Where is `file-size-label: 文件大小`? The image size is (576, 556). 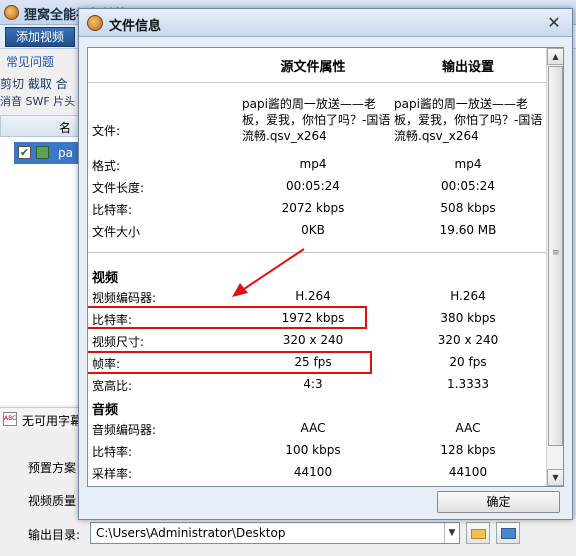 file-size-label: 文件大小 is located at coordinates (116, 232).